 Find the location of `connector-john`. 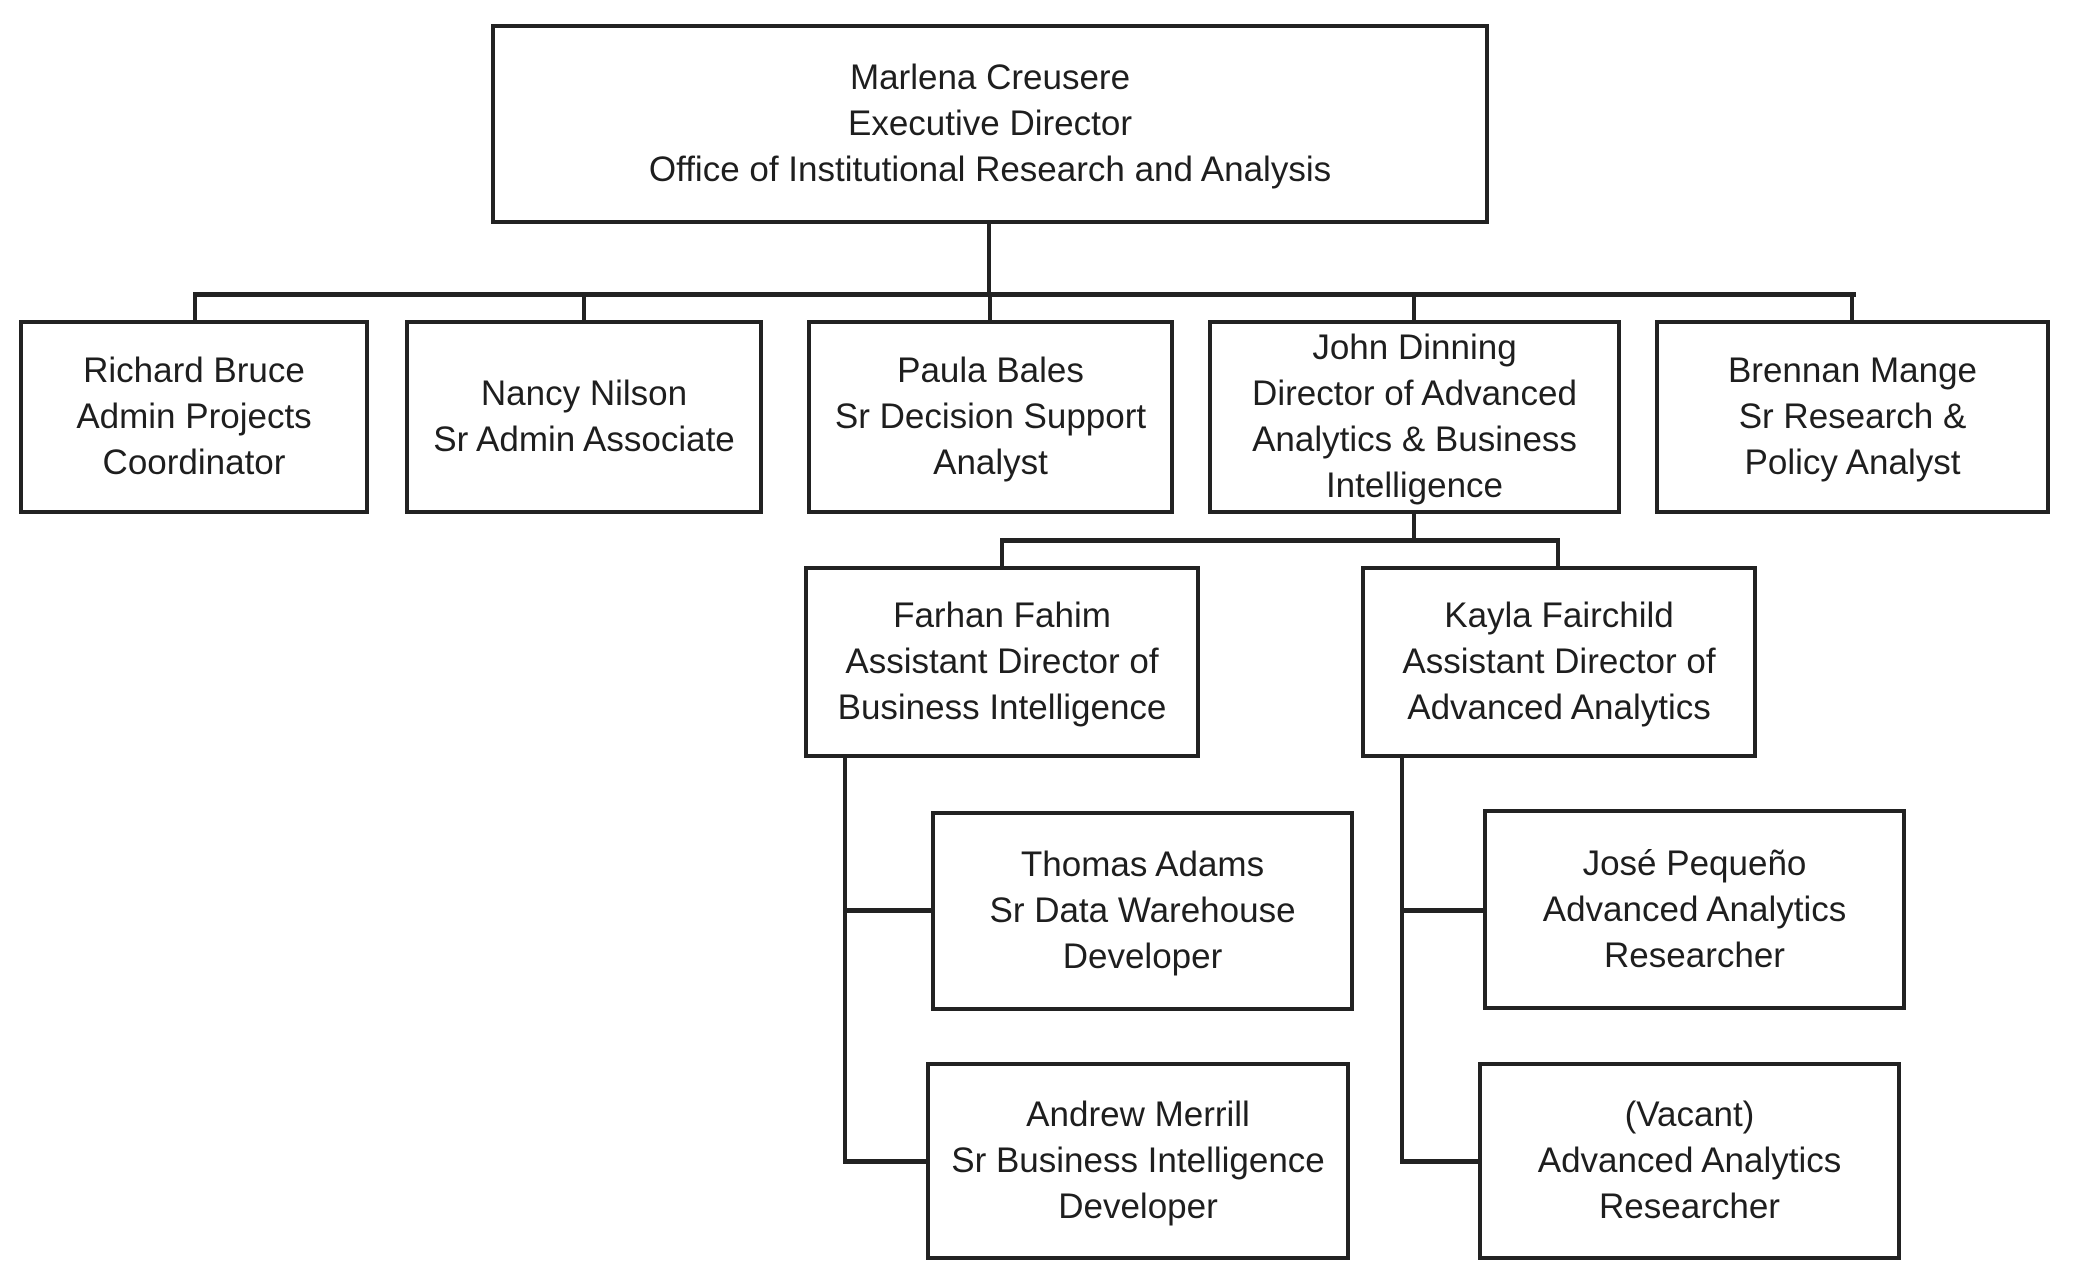

connector-john is located at coordinates (1414, 307).